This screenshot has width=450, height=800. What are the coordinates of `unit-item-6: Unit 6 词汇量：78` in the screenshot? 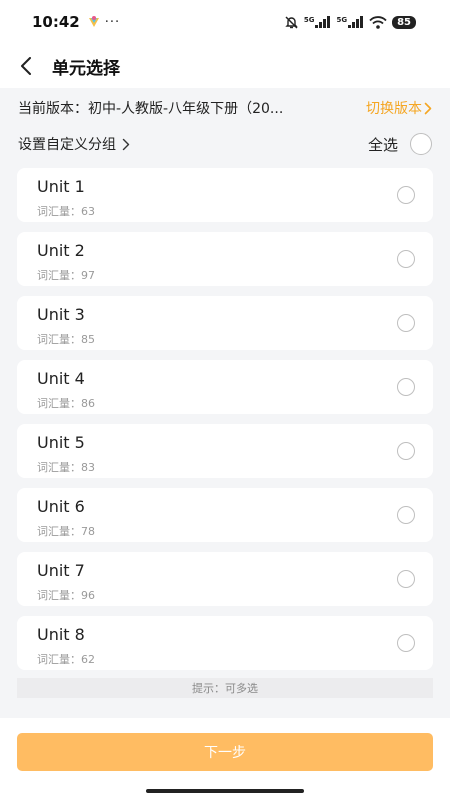 It's located at (225, 515).